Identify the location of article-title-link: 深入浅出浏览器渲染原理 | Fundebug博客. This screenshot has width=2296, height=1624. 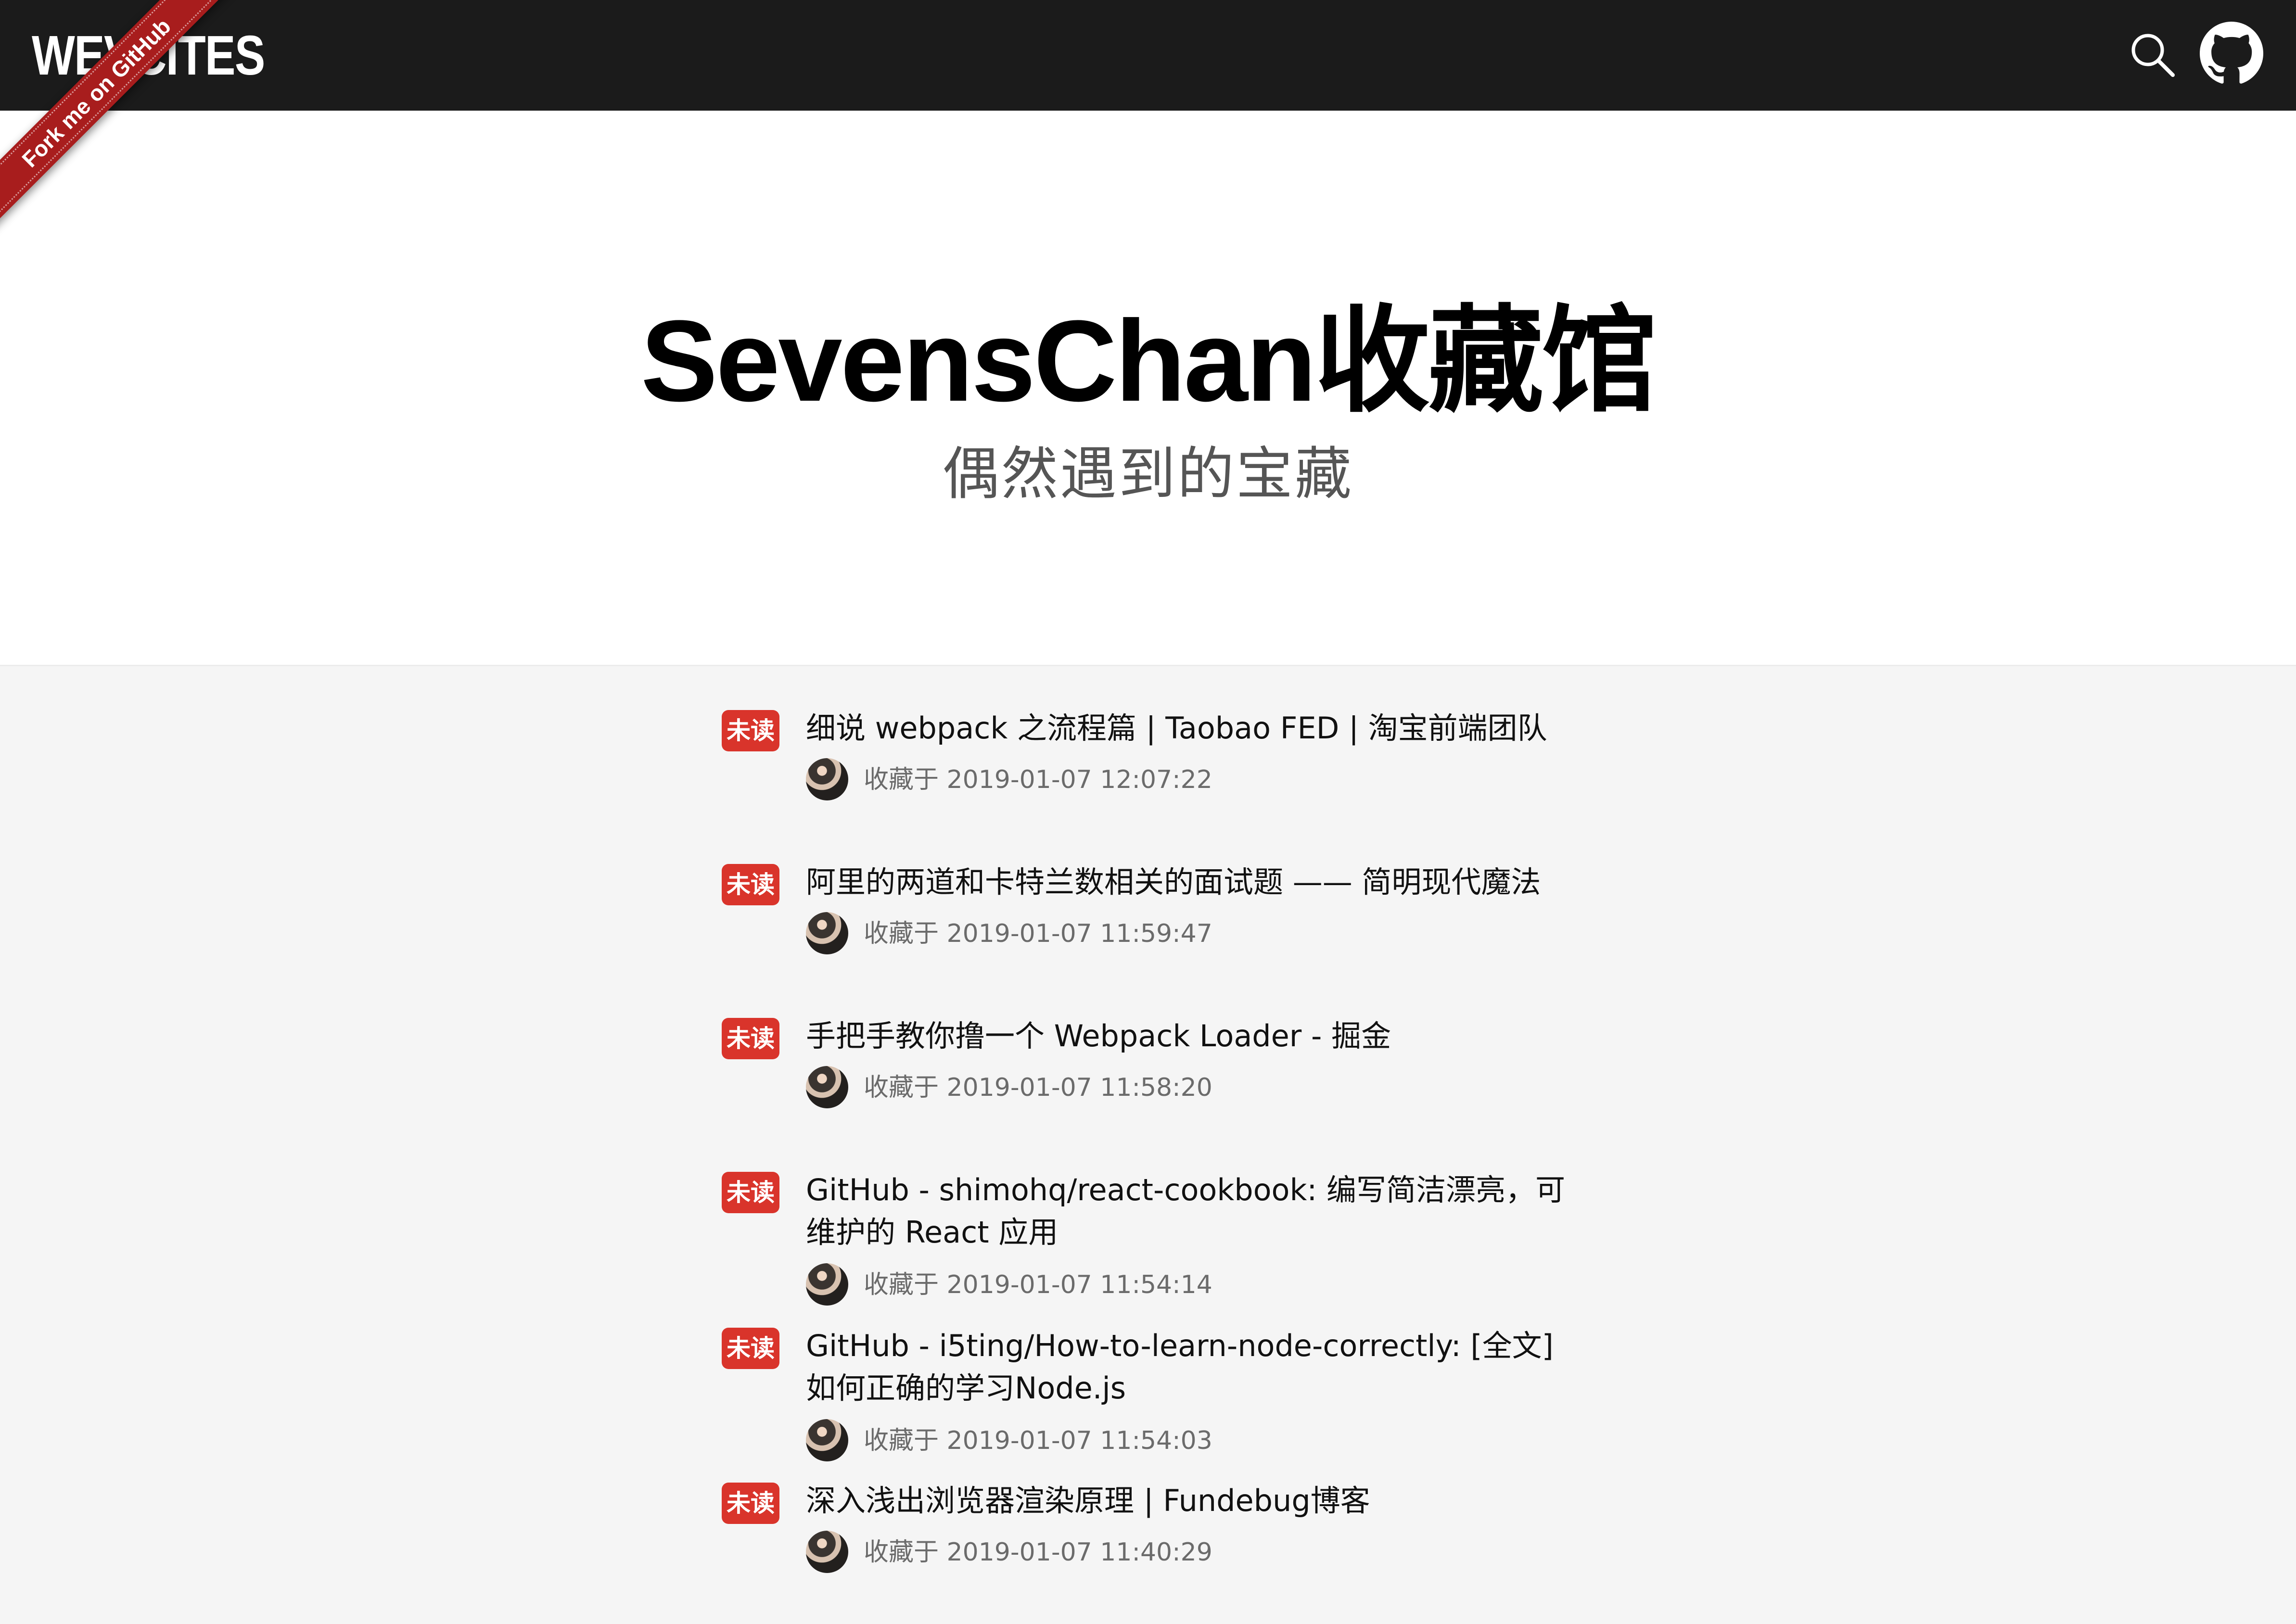
(1191, 1501).